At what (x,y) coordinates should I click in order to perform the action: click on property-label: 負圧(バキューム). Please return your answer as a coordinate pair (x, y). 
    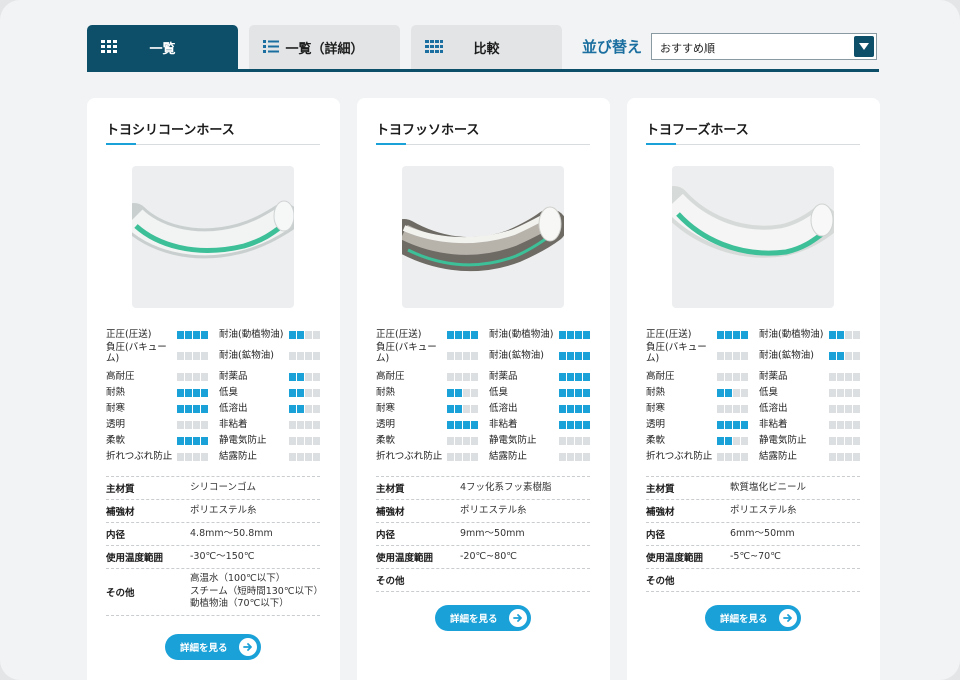
    Looking at the image, I should click on (136, 353).